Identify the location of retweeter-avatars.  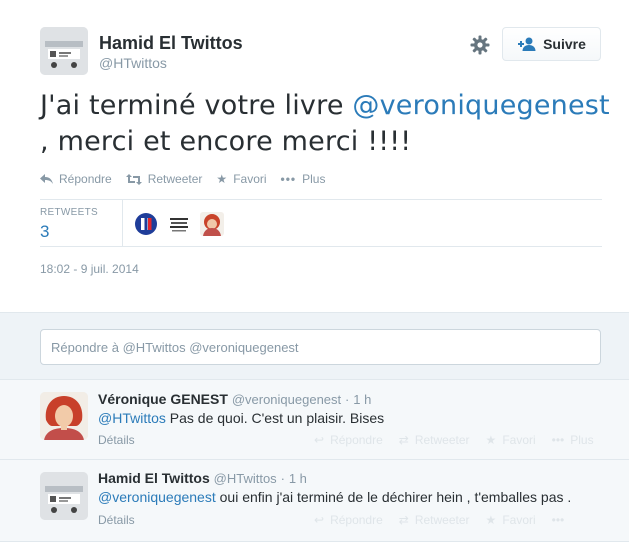
(179, 224).